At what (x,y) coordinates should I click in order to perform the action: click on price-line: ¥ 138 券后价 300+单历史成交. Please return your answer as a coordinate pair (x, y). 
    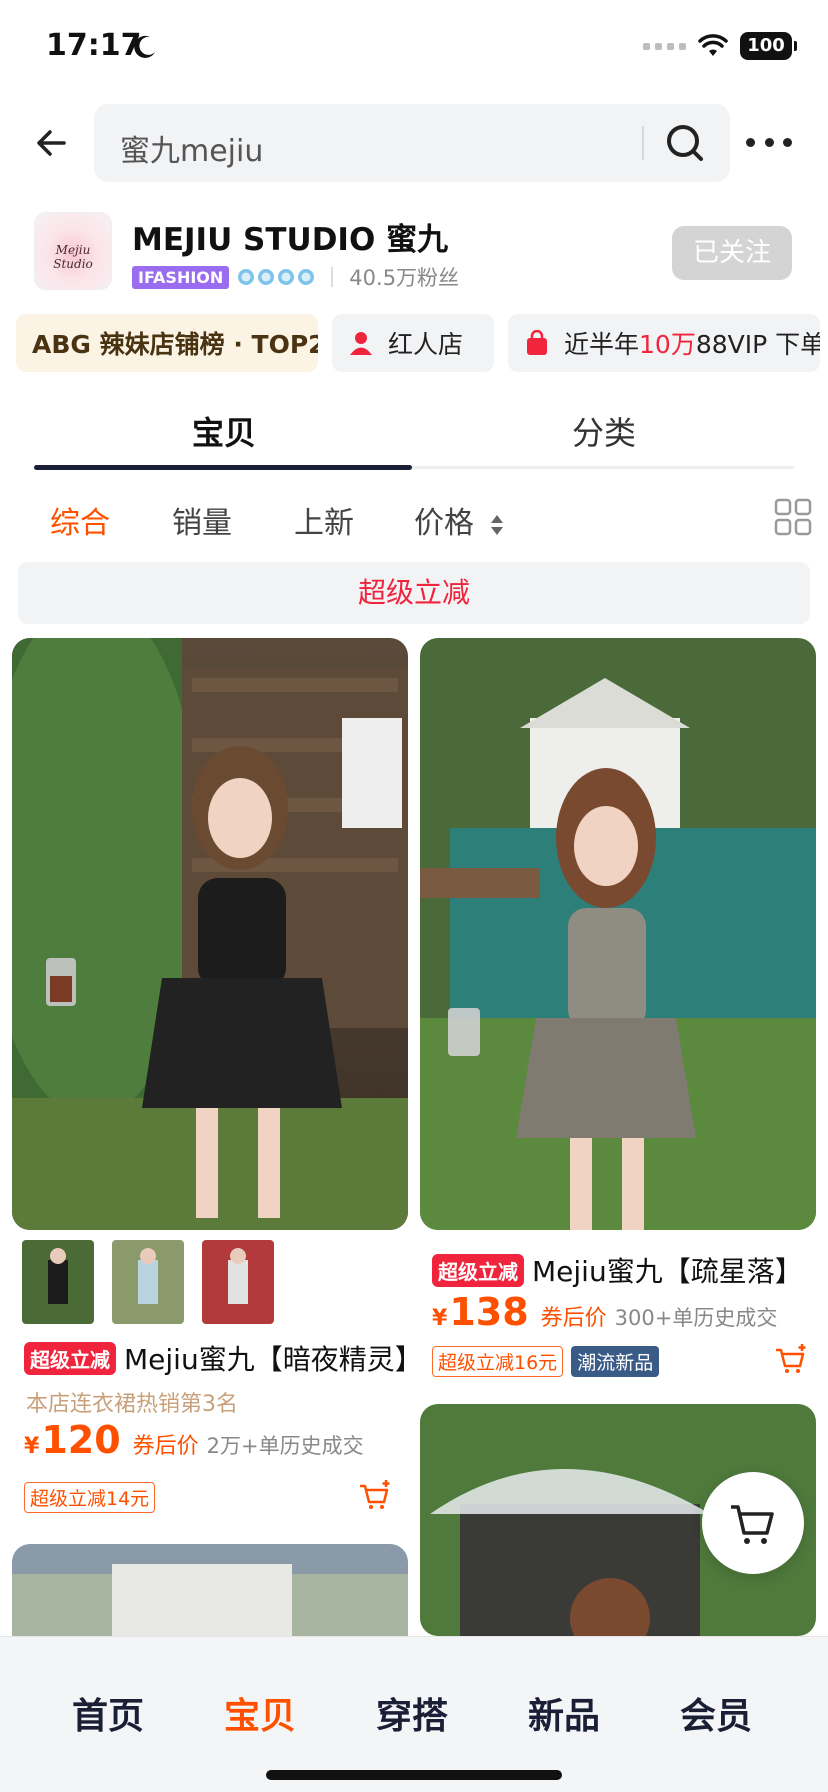
    Looking at the image, I should click on (604, 1312).